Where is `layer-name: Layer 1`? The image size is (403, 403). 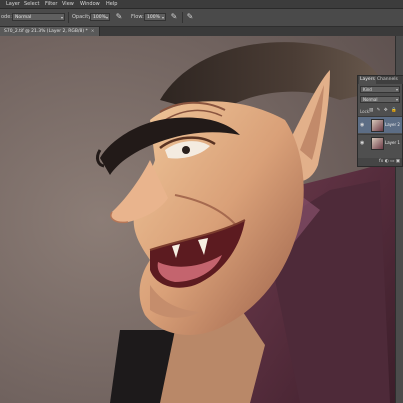
layer-name: Layer 1 is located at coordinates (392, 142).